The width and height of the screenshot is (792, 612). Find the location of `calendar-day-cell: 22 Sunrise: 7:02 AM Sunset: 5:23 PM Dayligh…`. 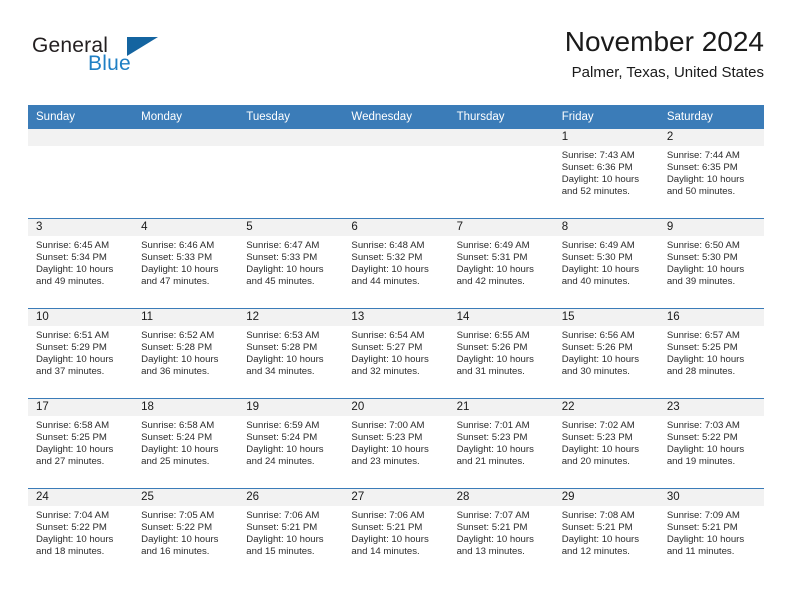

calendar-day-cell: 22 Sunrise: 7:02 AM Sunset: 5:23 PM Dayligh… is located at coordinates (606, 443).